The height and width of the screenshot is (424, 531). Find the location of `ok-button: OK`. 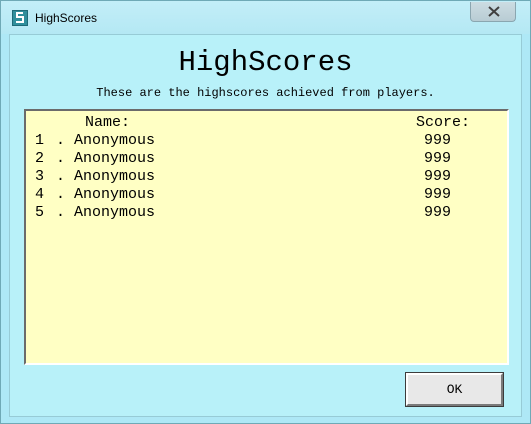

ok-button: OK is located at coordinates (454, 389).